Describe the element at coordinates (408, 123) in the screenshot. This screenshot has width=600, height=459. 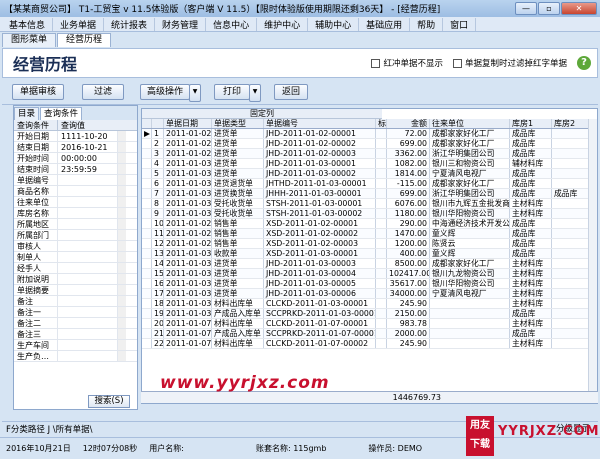
I see `col-amount: 金额` at that location.